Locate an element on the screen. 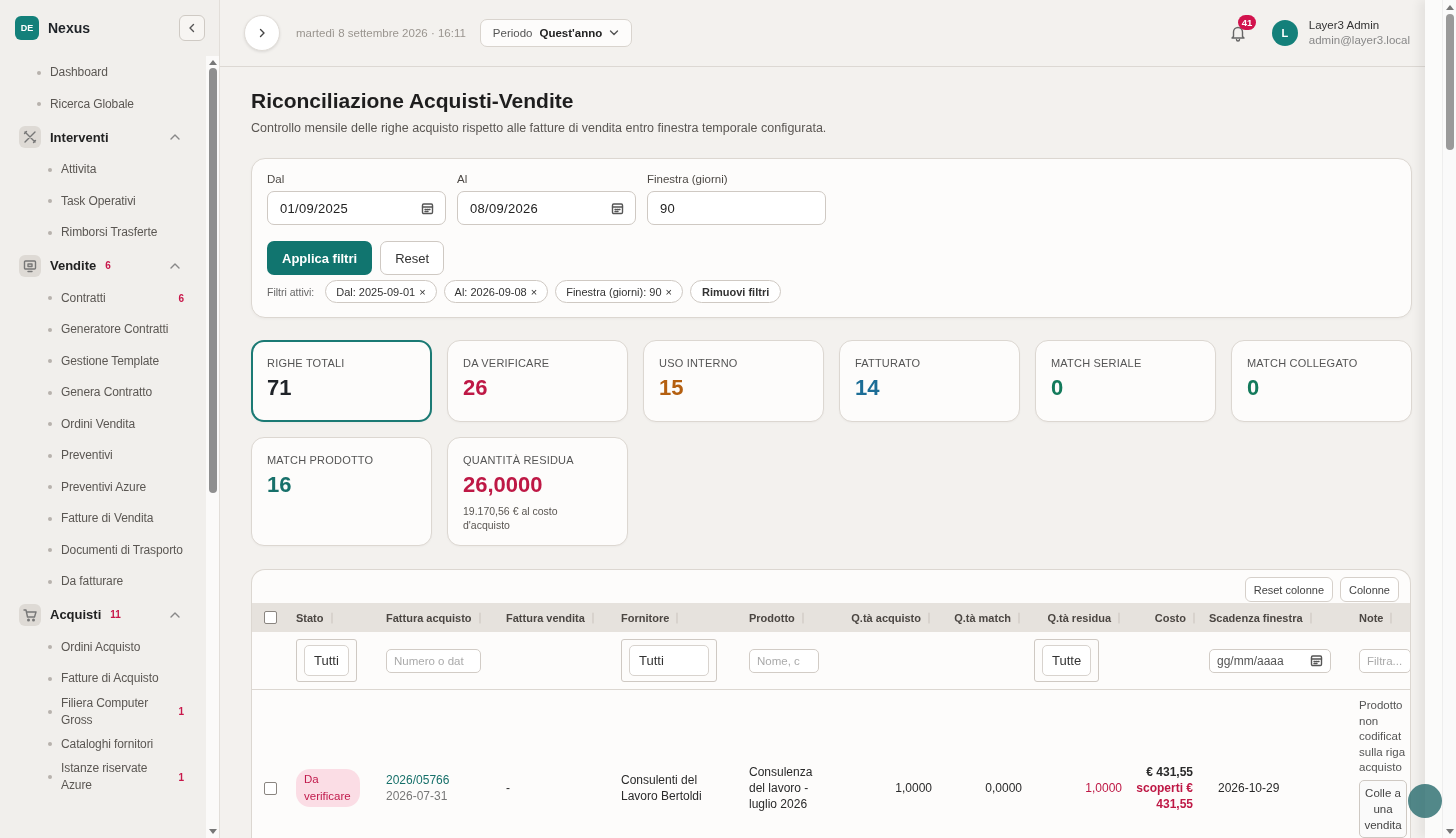  sidebar-item: Task Operativi is located at coordinates (122, 201).